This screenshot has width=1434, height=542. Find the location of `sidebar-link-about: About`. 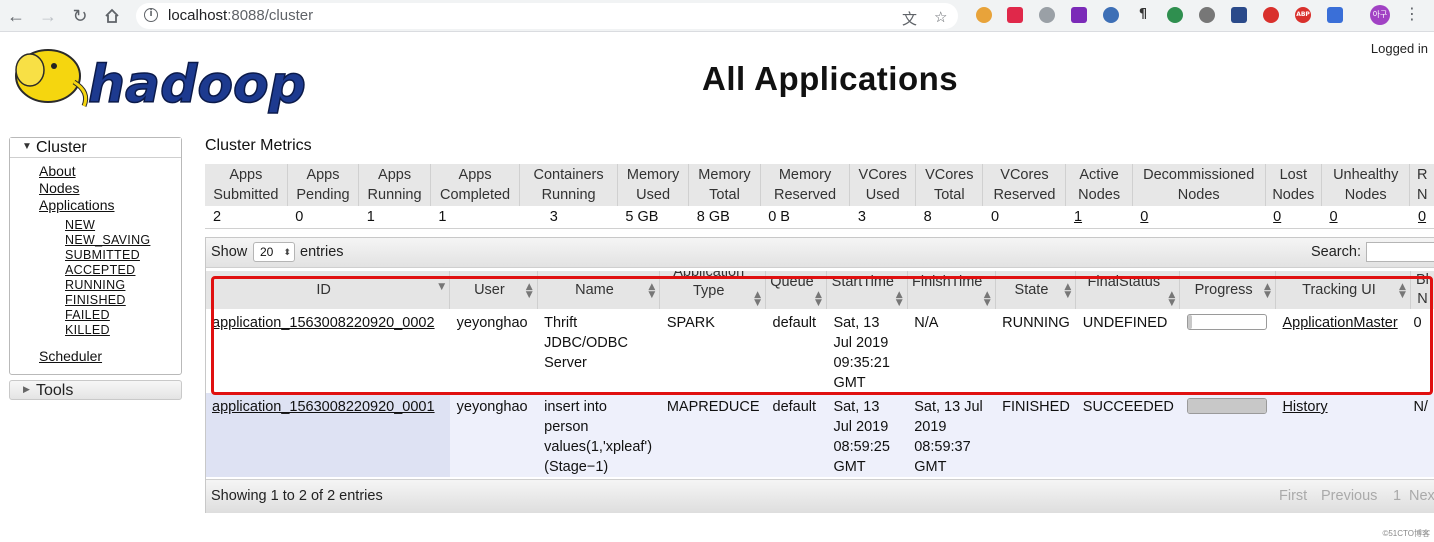

sidebar-link-about: About is located at coordinates (57, 171).